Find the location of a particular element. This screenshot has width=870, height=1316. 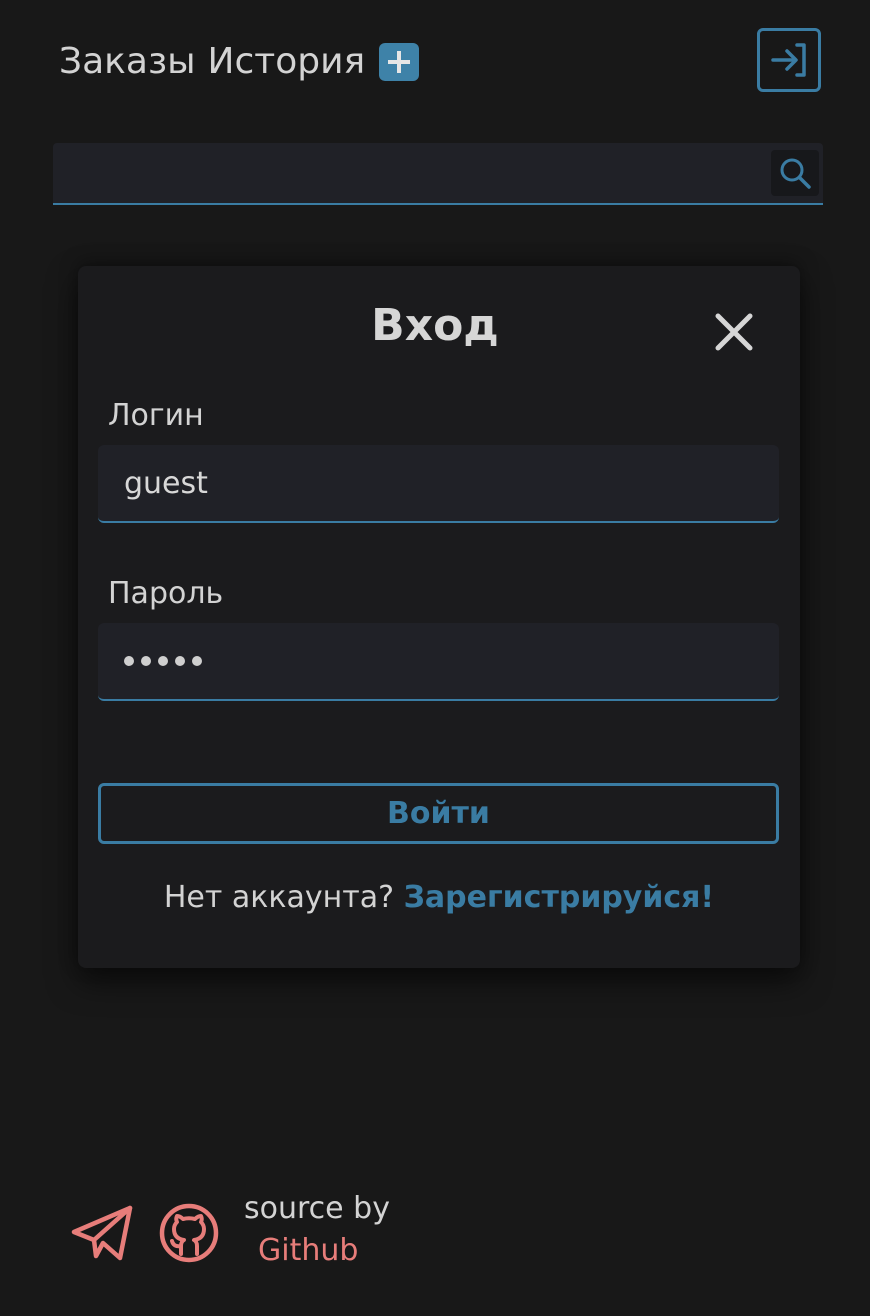

password-label: Пароль is located at coordinates (166, 593).